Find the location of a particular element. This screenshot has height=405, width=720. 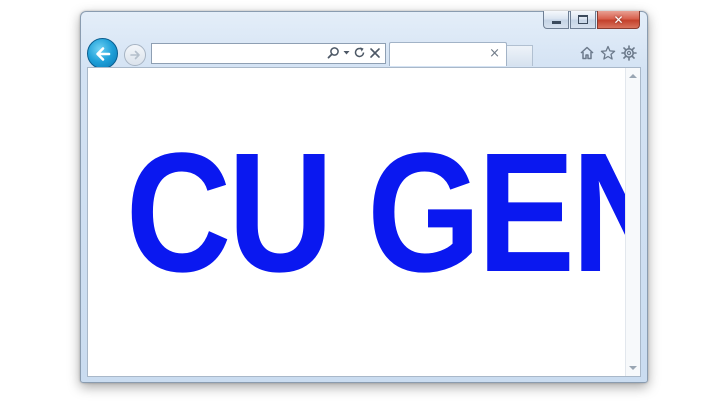

window-caption-buttons: ✕ is located at coordinates (591, 20).